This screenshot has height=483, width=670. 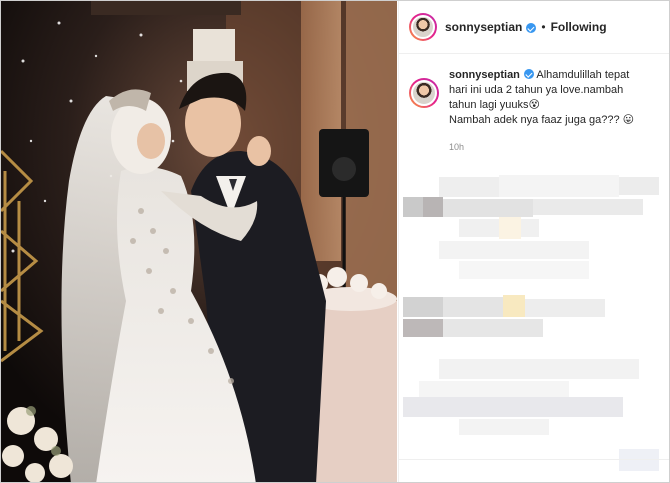 I want to click on caption-text-line4: Nambah adek nya faaz juga ga??? 😛, so click(x=542, y=120).